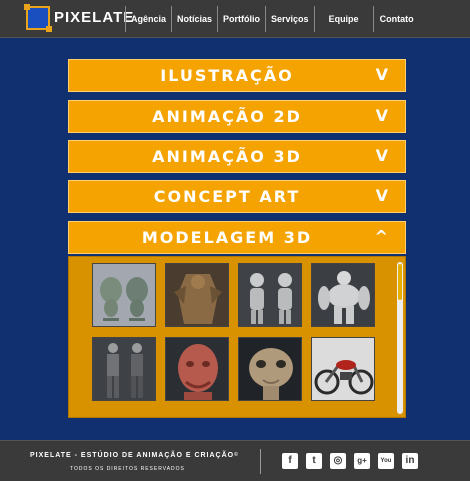  Describe the element at coordinates (197, 369) in the screenshot. I see `red-creature-bust-thumbnail` at that location.